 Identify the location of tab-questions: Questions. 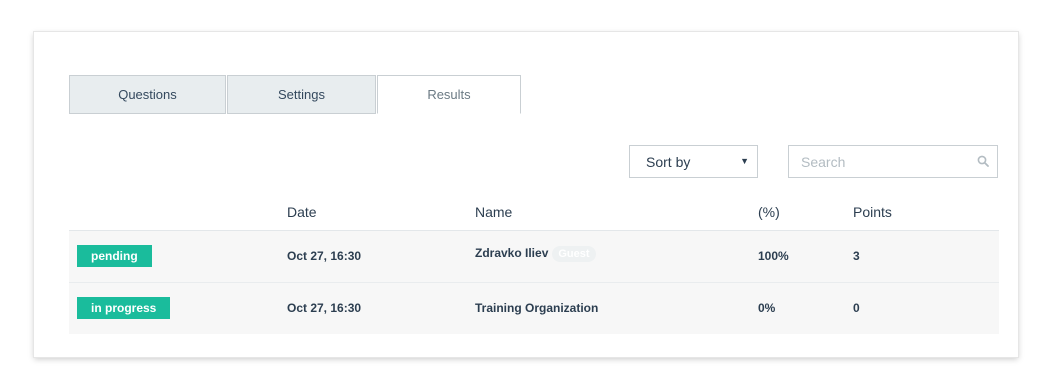
(147, 94).